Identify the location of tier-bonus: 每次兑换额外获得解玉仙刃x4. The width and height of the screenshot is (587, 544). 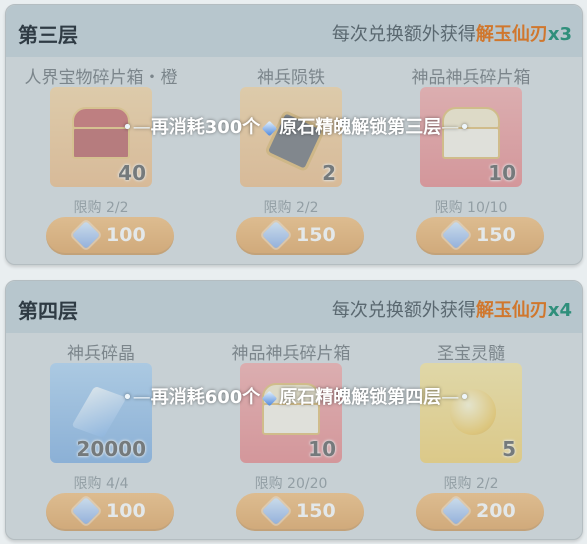
(452, 309).